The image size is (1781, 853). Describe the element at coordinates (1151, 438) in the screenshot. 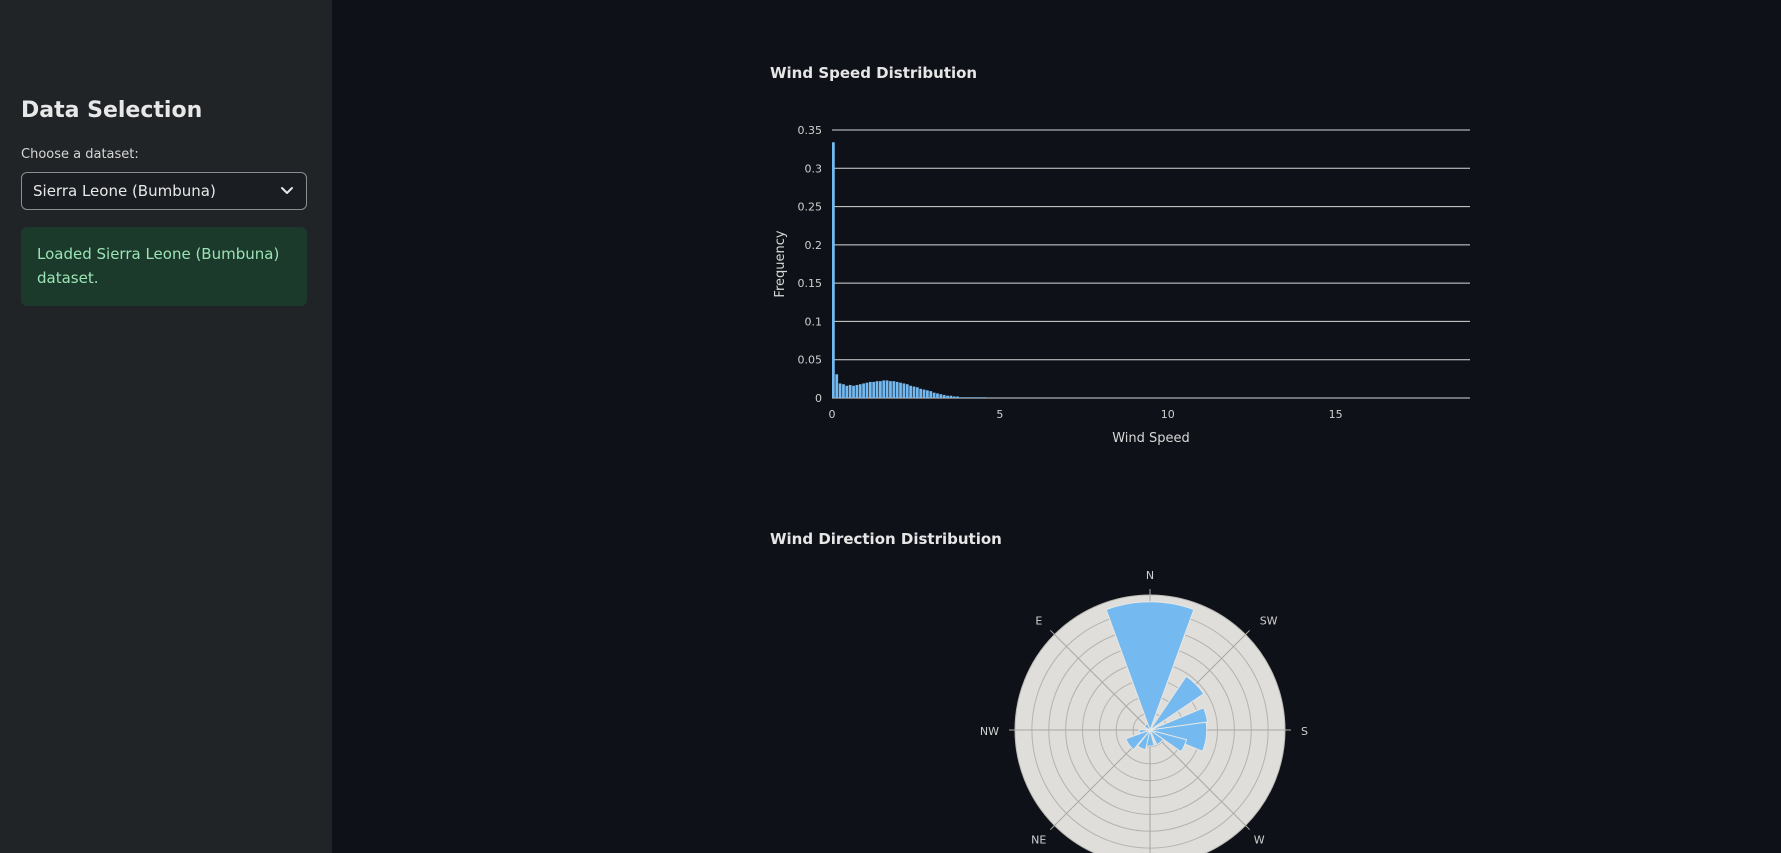

I see `x-axis-label: Wind Speed` at that location.